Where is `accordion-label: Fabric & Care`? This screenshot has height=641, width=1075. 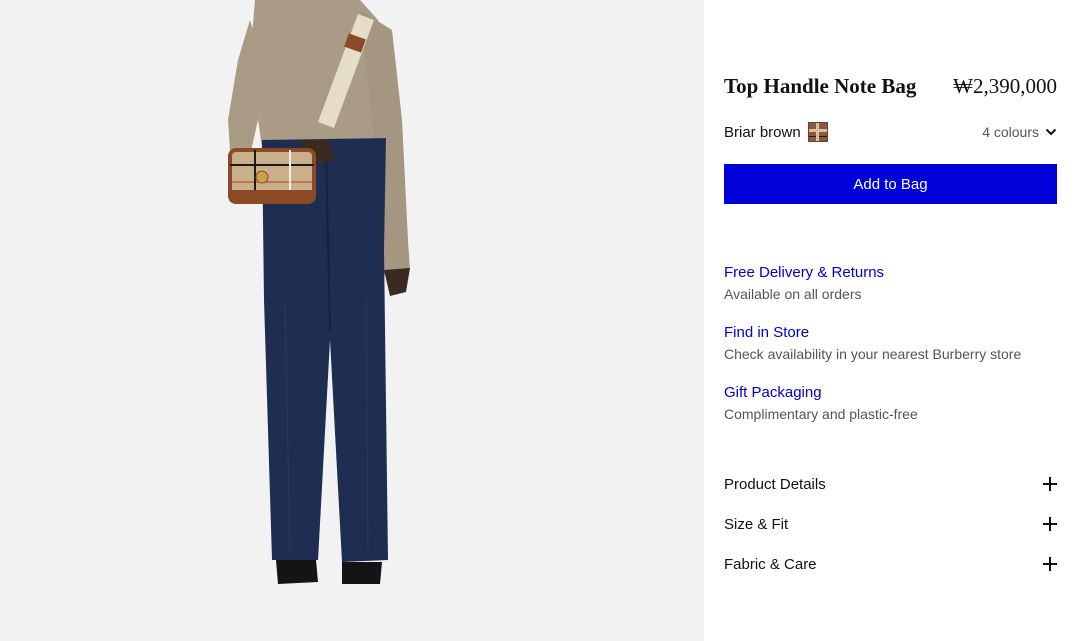
accordion-label: Fabric & Care is located at coordinates (770, 564).